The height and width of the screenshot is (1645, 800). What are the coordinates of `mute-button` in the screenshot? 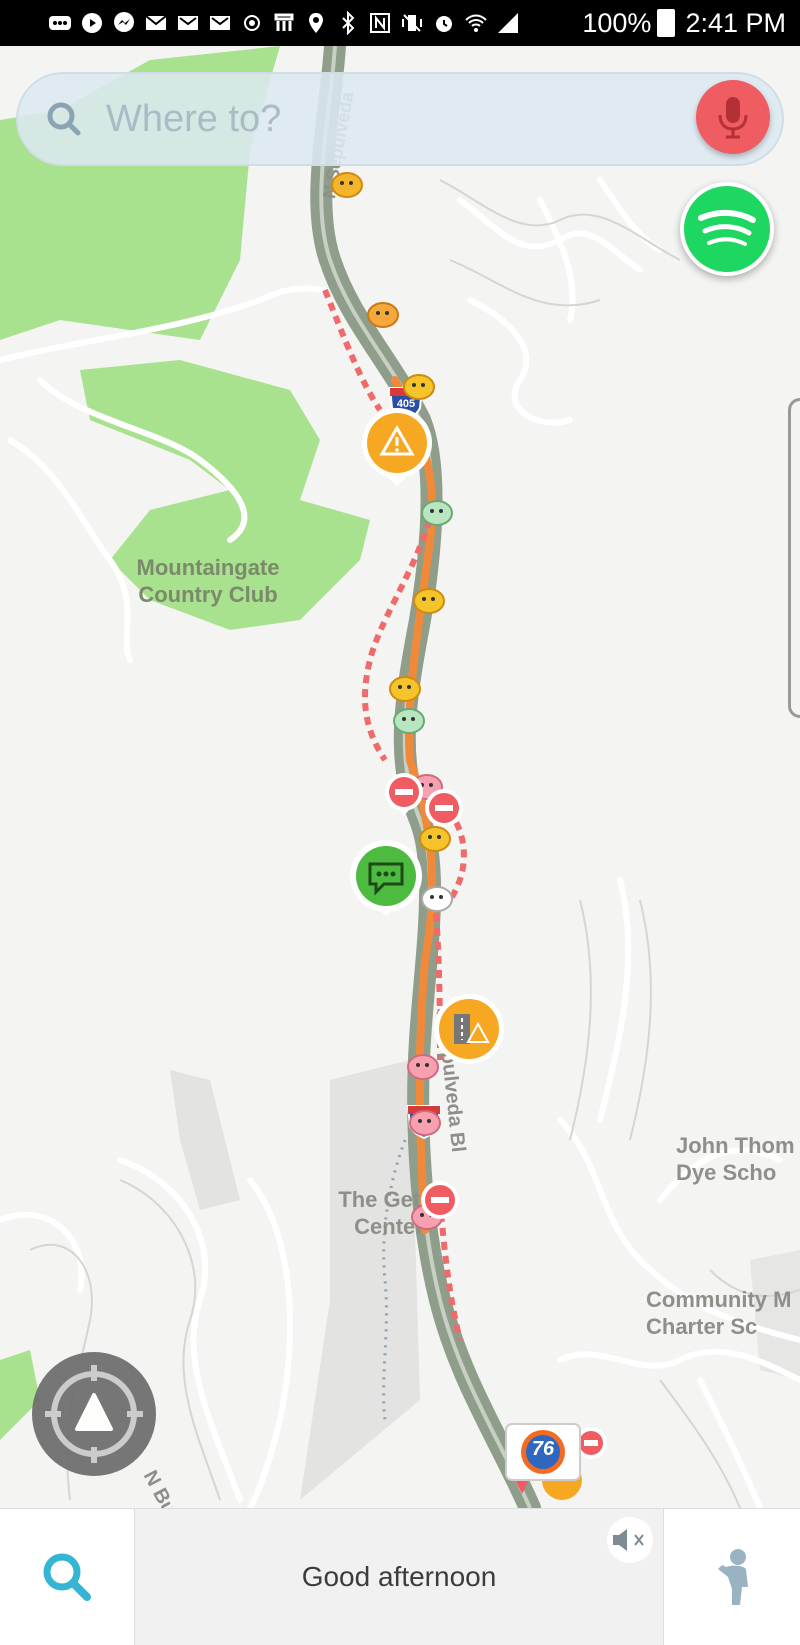 It's located at (630, 1540).